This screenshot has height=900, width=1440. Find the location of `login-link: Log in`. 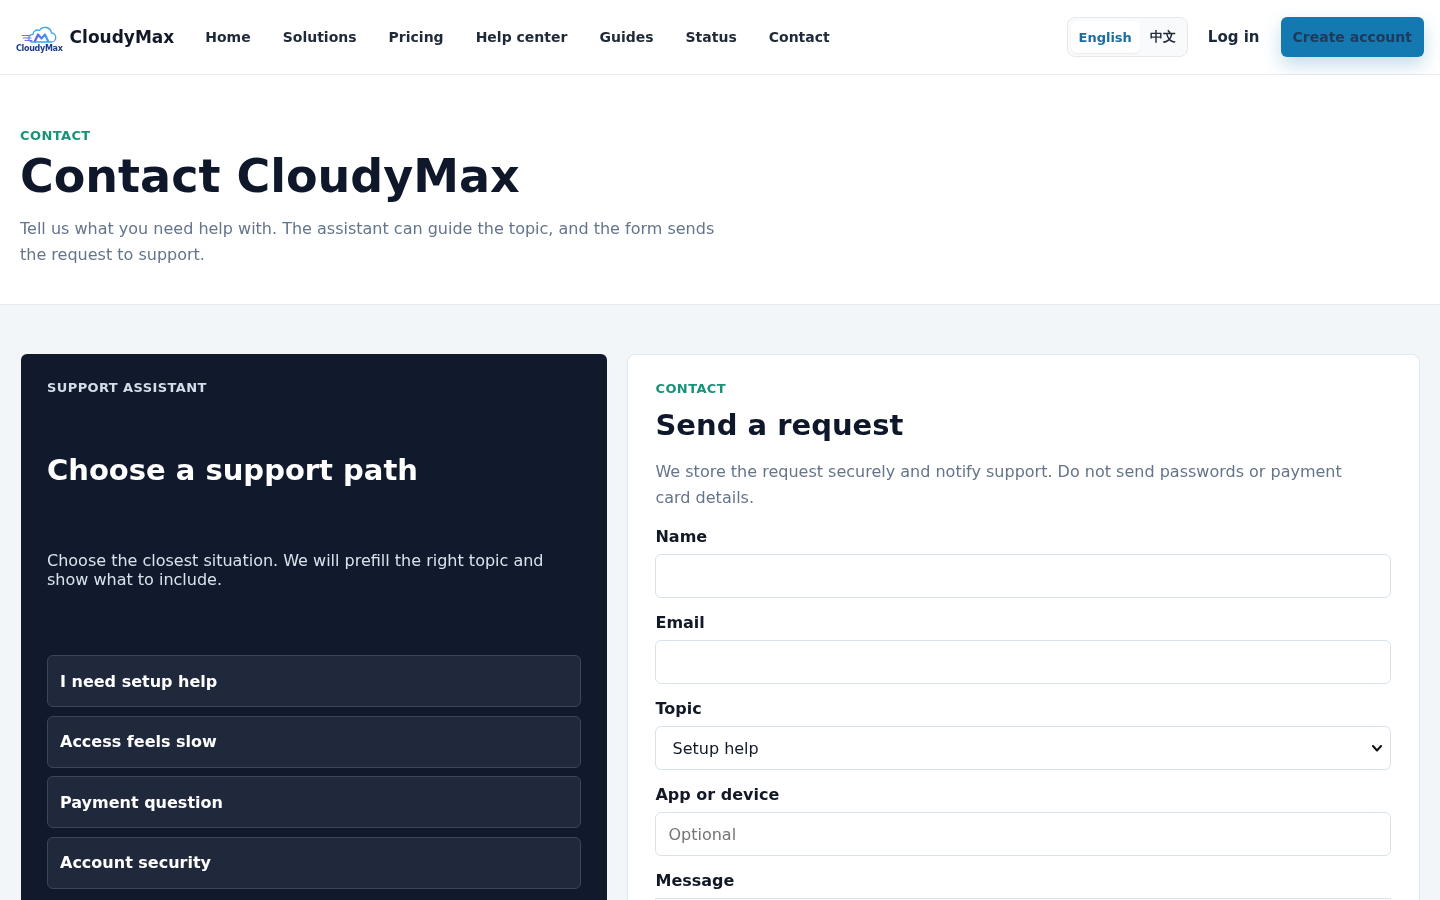

login-link: Log in is located at coordinates (1233, 37).